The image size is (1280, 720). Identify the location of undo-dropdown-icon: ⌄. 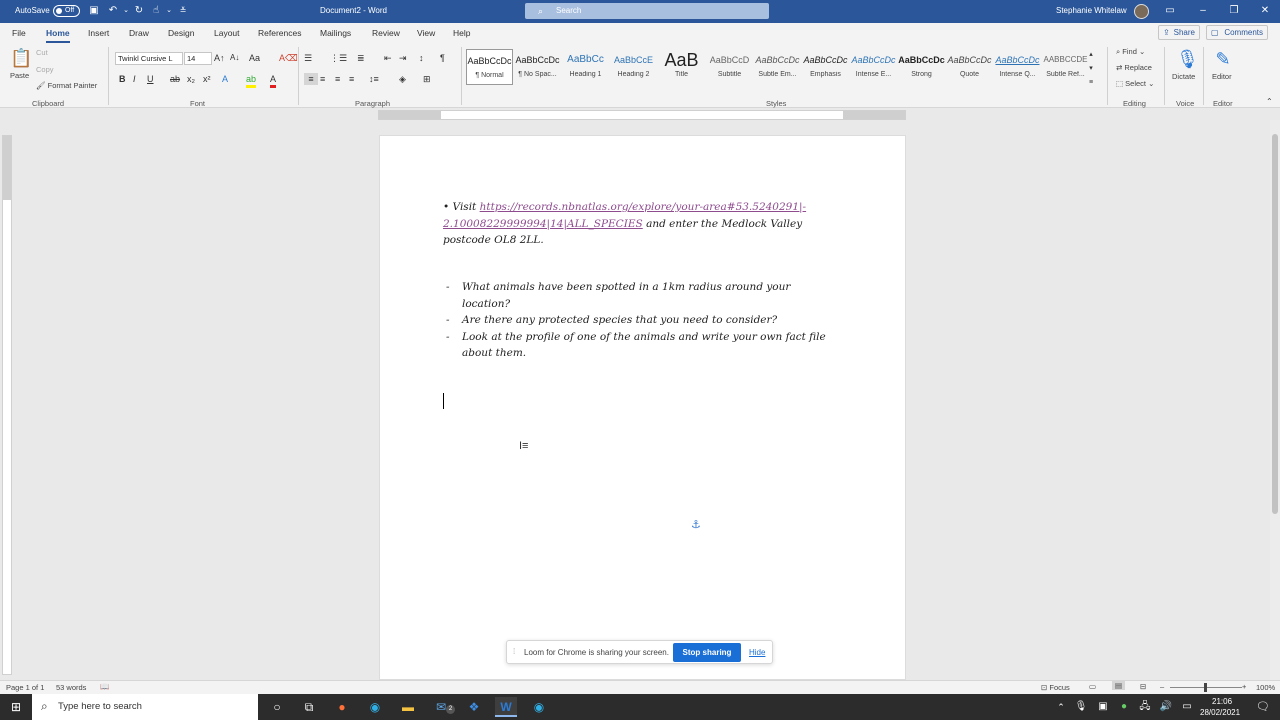
(126, 11).